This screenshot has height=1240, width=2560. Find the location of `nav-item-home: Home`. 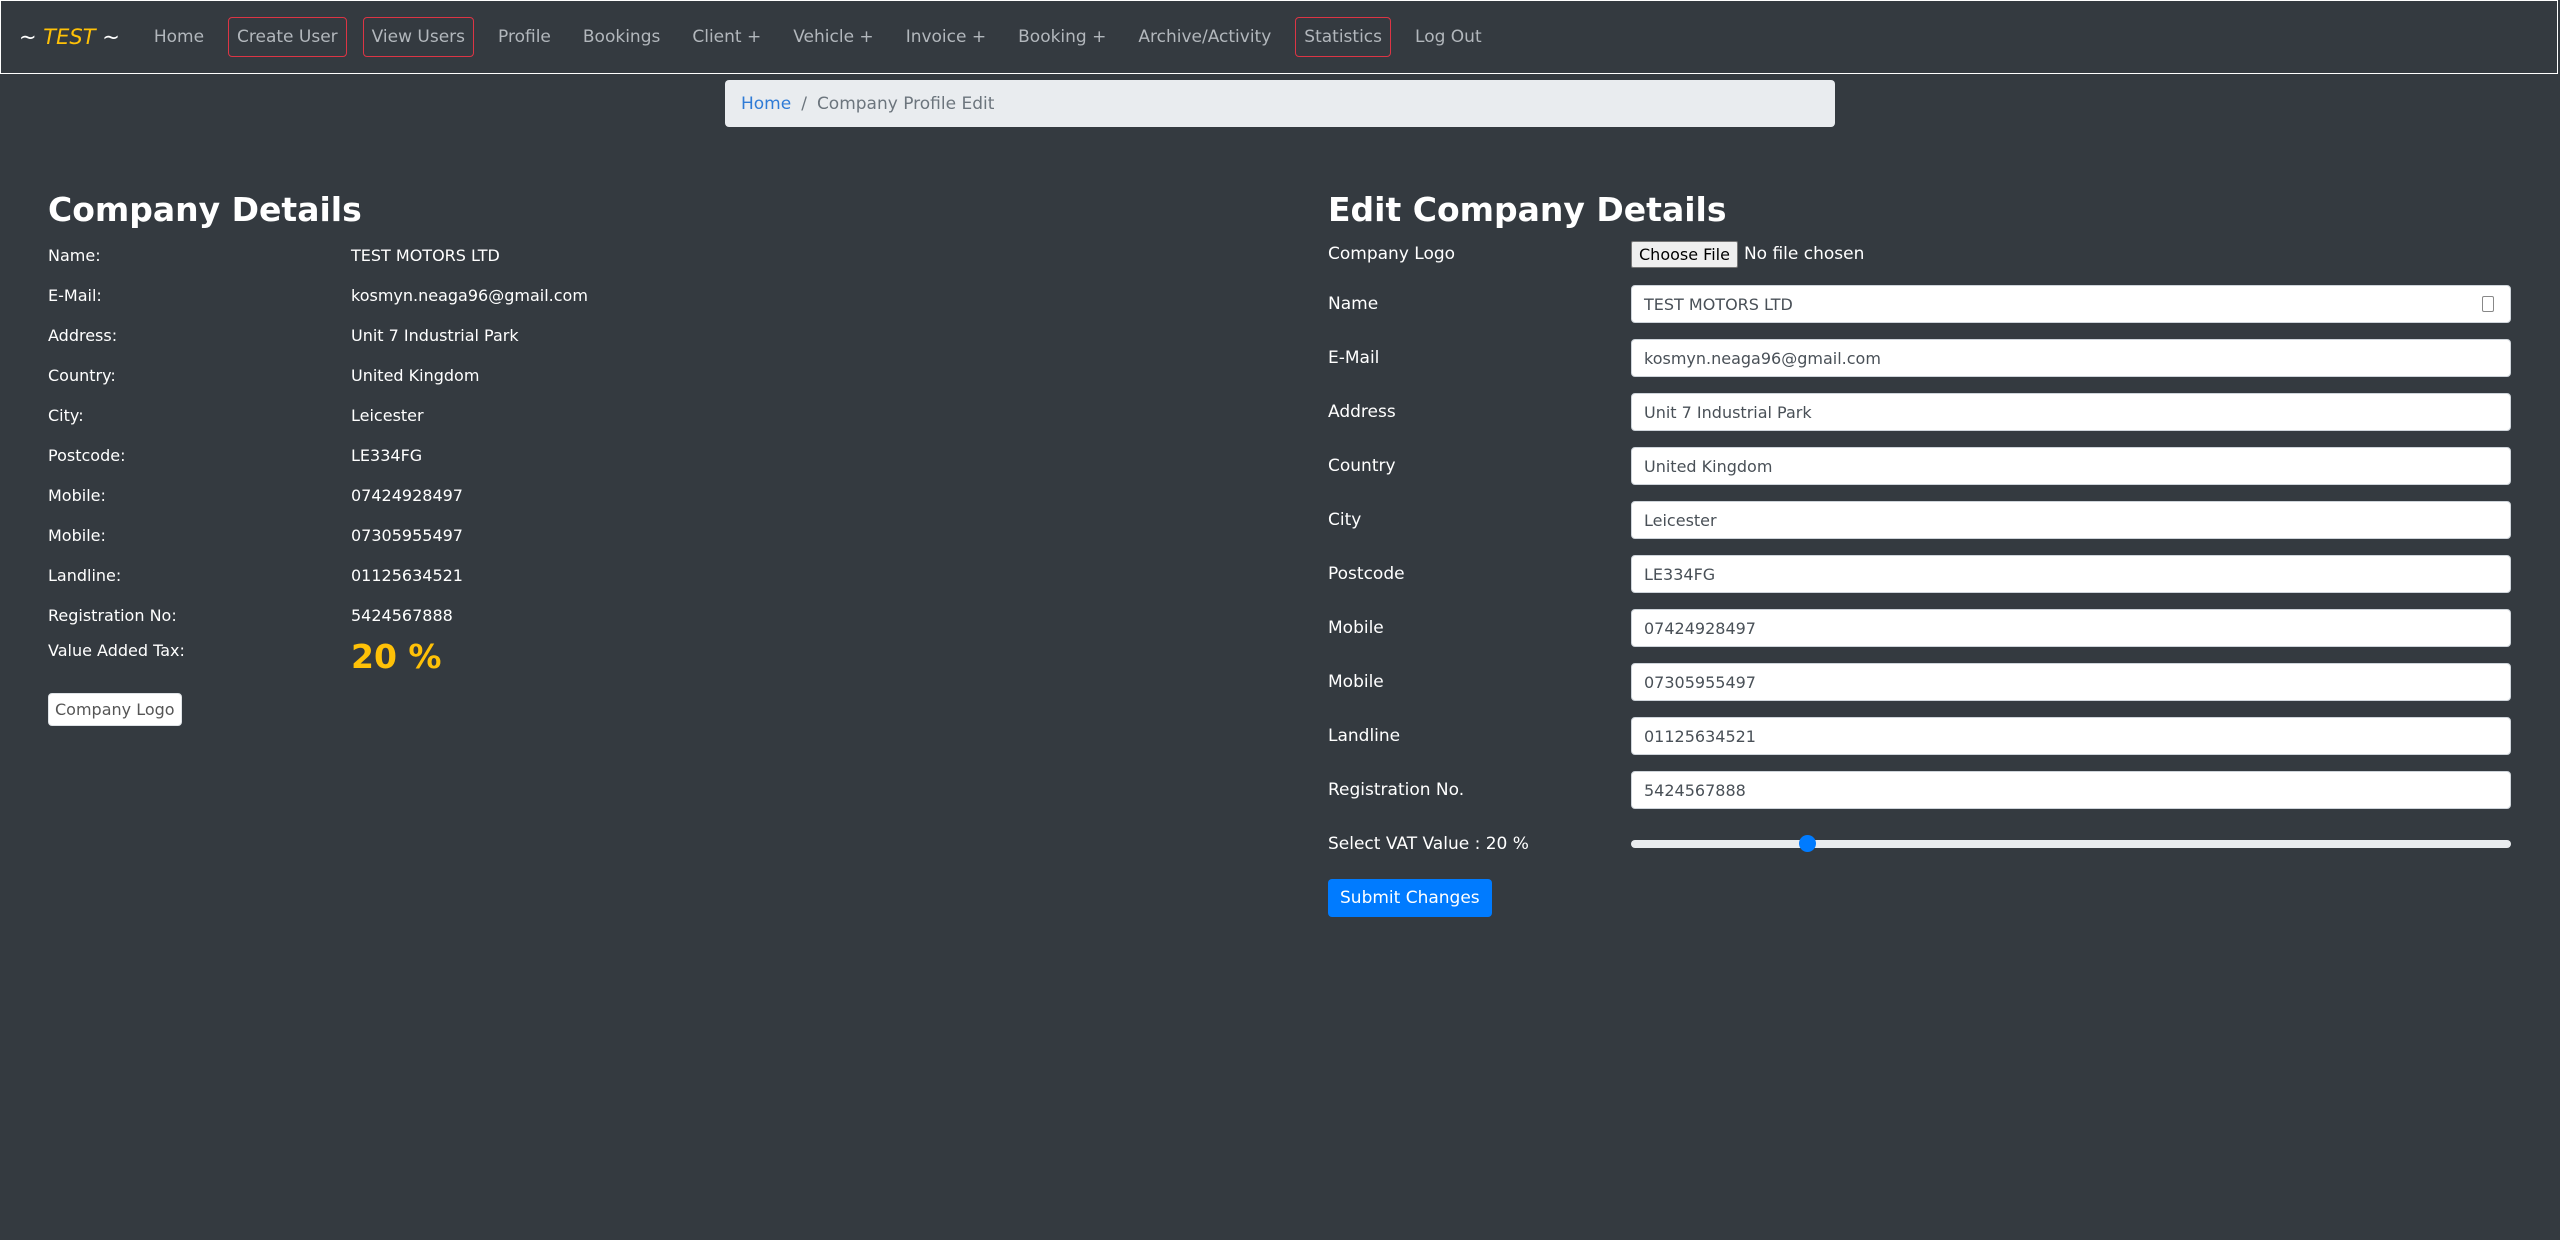

nav-item-home: Home is located at coordinates (179, 37).